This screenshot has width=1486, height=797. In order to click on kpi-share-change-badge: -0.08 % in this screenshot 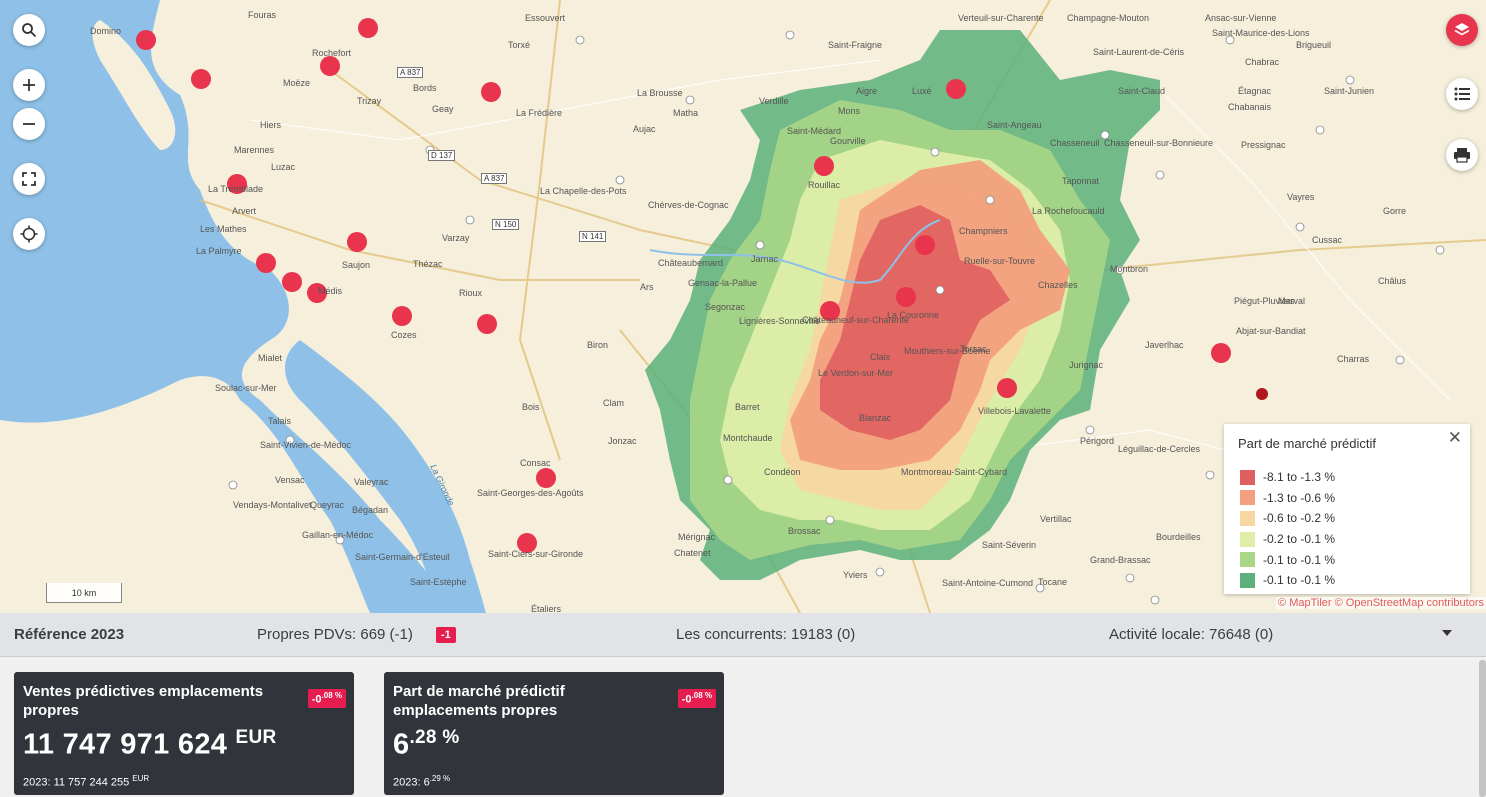, I will do `click(696, 698)`.